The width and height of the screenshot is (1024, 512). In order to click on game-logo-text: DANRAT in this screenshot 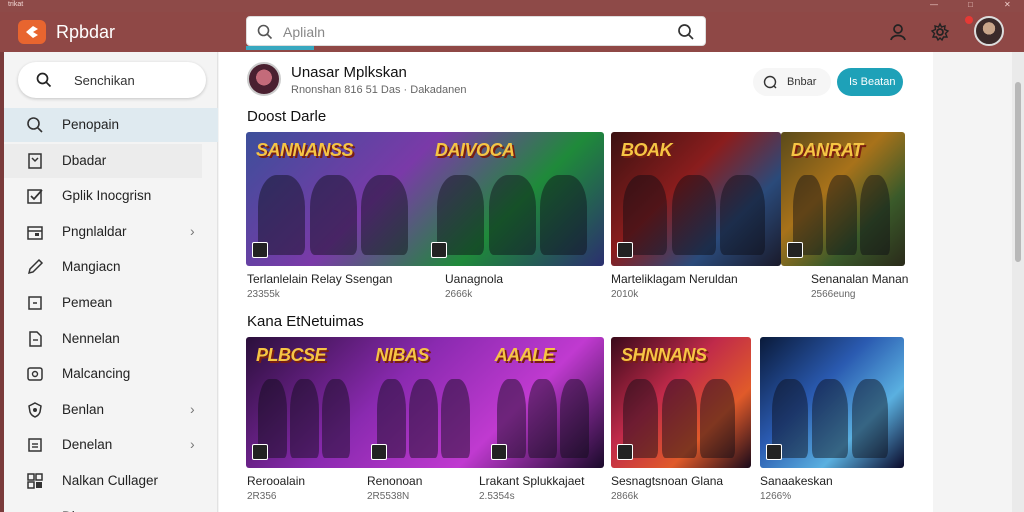, I will do `click(827, 150)`.